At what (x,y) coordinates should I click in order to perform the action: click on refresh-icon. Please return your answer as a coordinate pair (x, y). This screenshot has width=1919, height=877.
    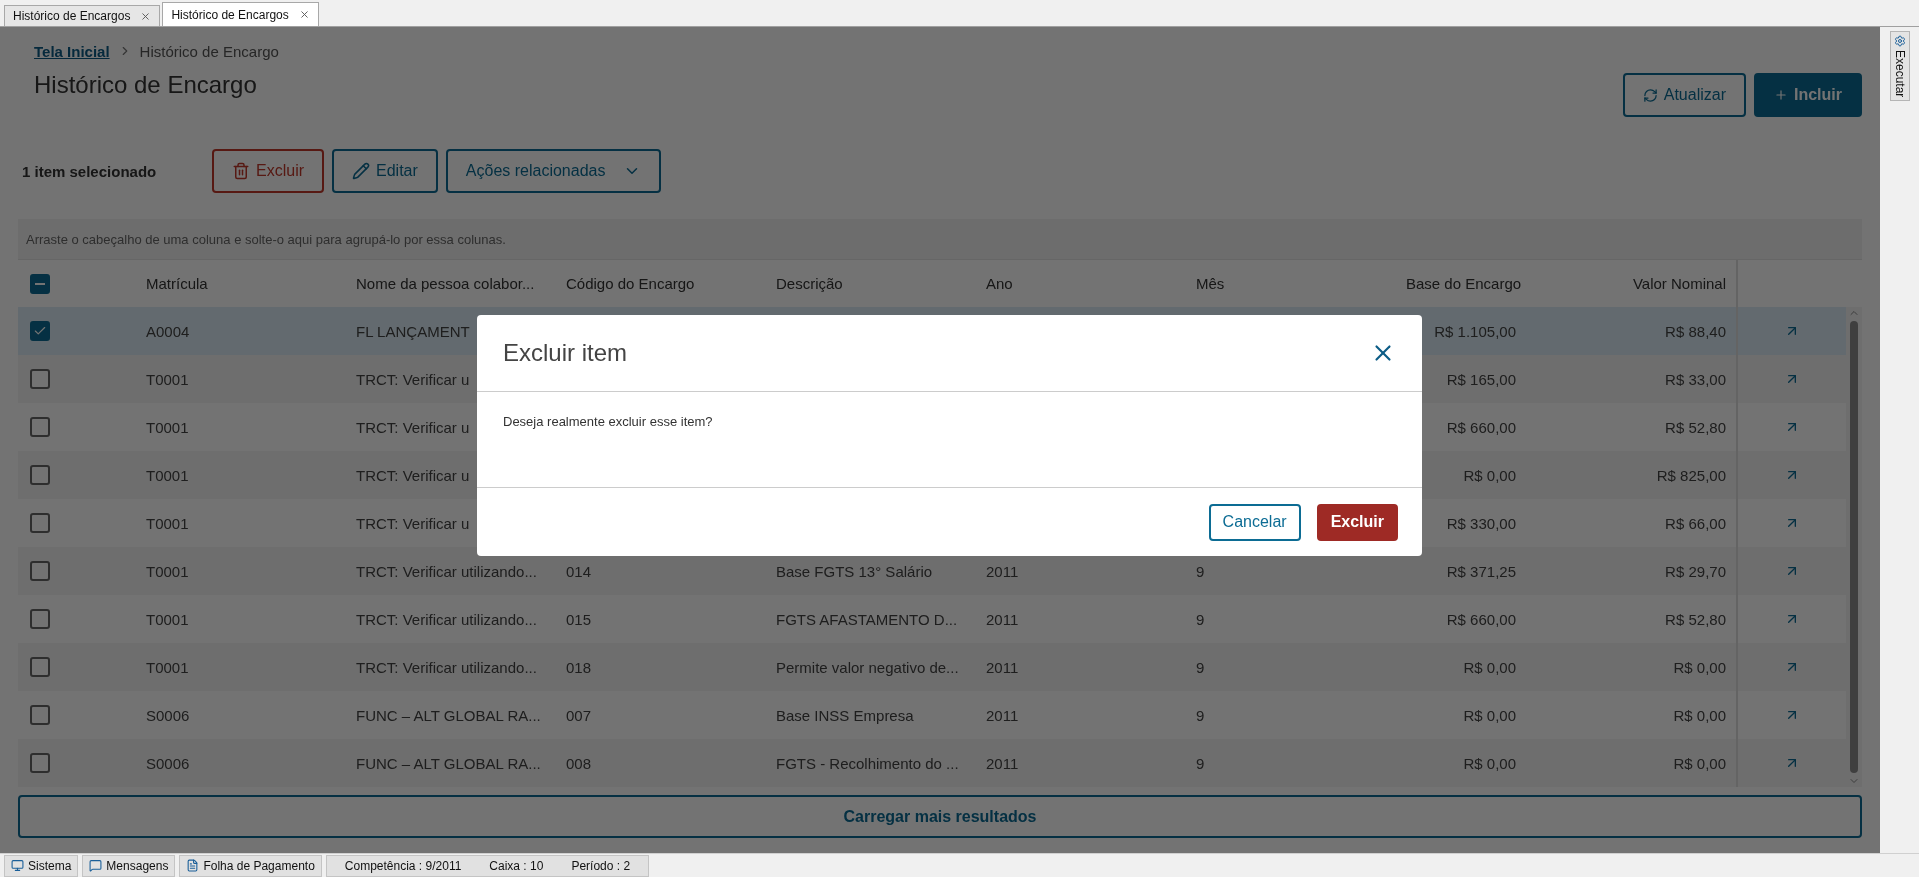
    Looking at the image, I should click on (1650, 95).